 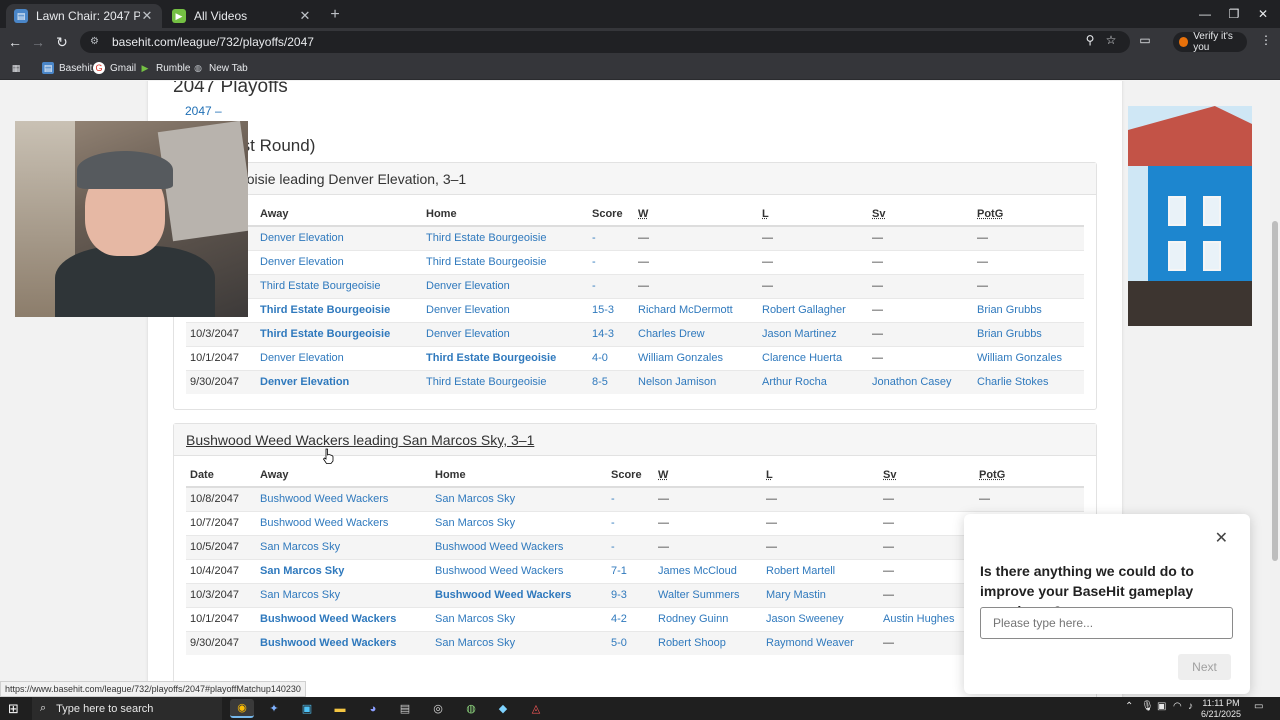 I want to click on apps-grid-icon: ▦, so click(x=18, y=68).